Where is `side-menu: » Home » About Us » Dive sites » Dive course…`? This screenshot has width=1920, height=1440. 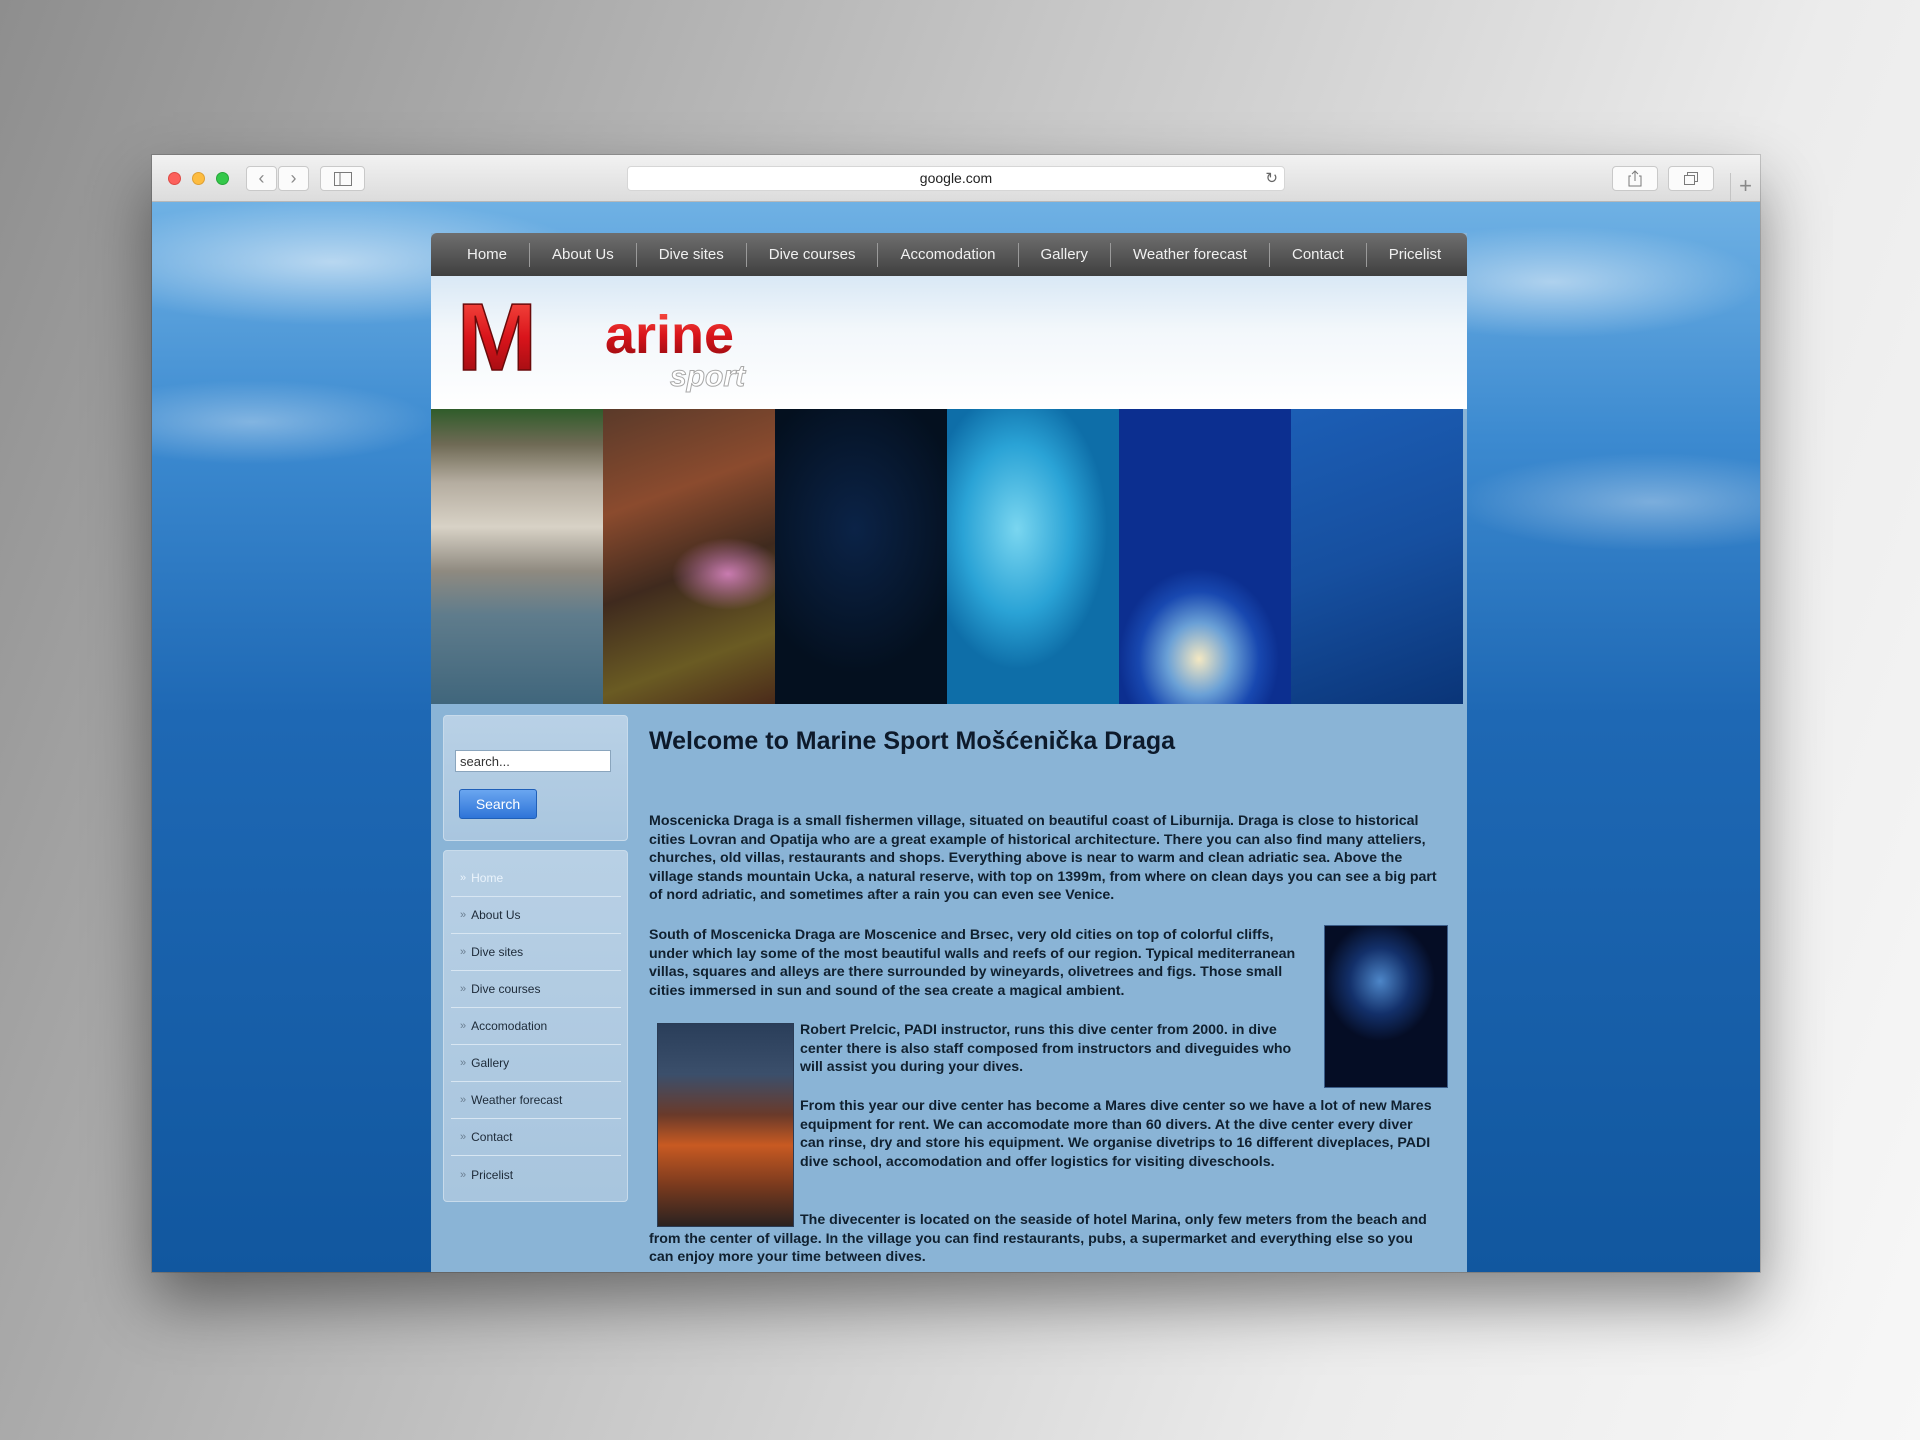 side-menu: » Home » About Us » Dive sites » Dive course… is located at coordinates (535, 1026).